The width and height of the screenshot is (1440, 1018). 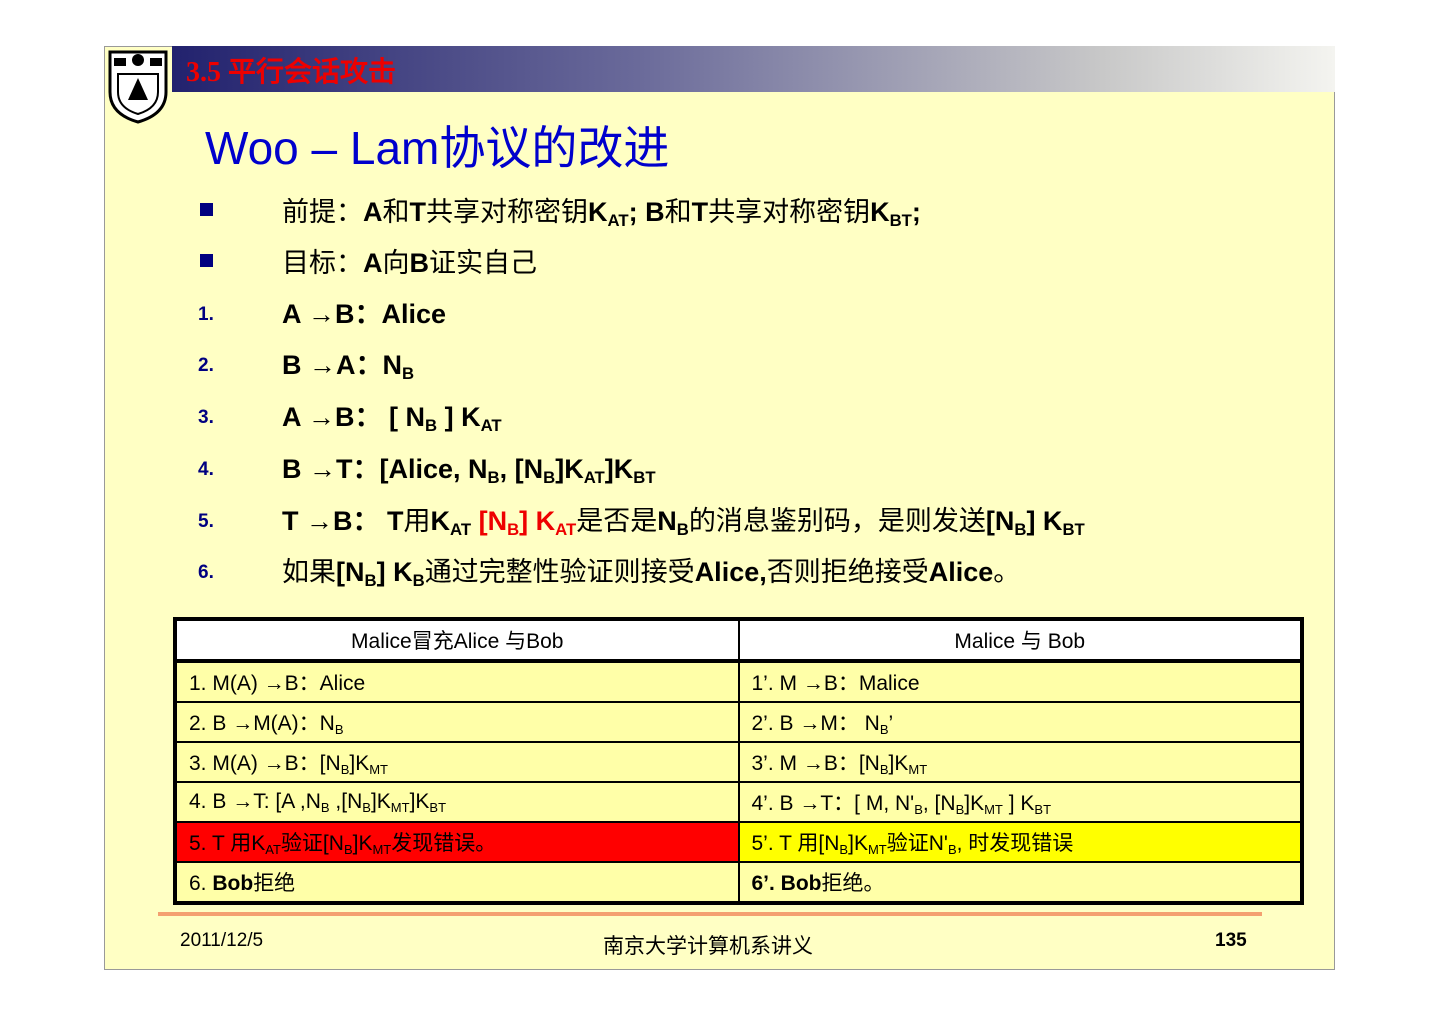 I want to click on text-segment: 如果, so click(x=309, y=572).